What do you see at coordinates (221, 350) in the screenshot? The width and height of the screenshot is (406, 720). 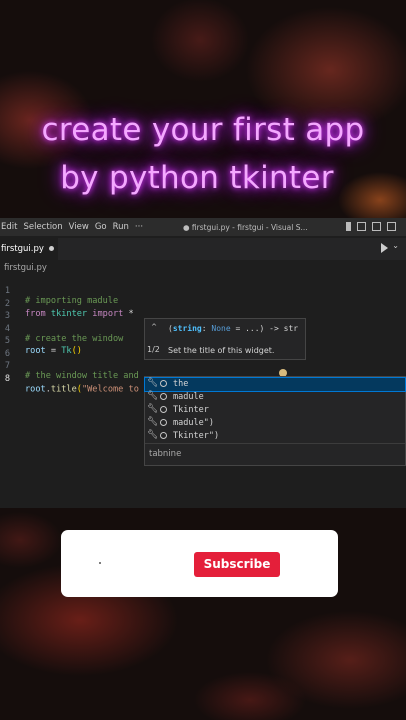 I see `signature-doc: Set the title of this widget.` at bounding box center [221, 350].